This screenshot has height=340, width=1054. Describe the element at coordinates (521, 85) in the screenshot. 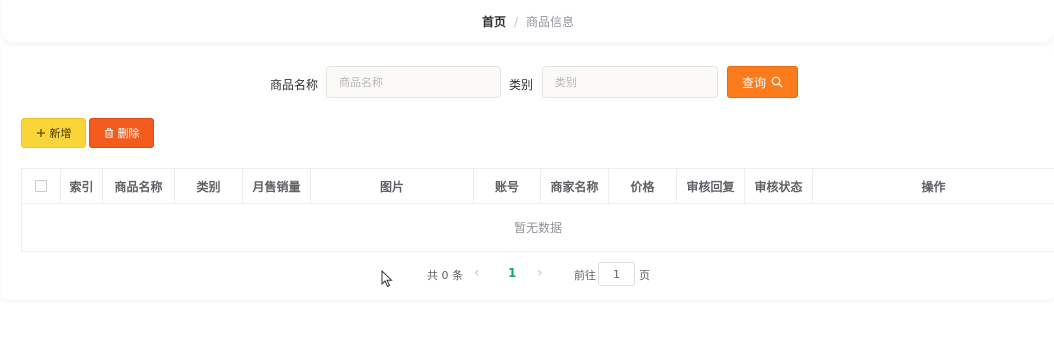

I see `category-label: 类别` at that location.